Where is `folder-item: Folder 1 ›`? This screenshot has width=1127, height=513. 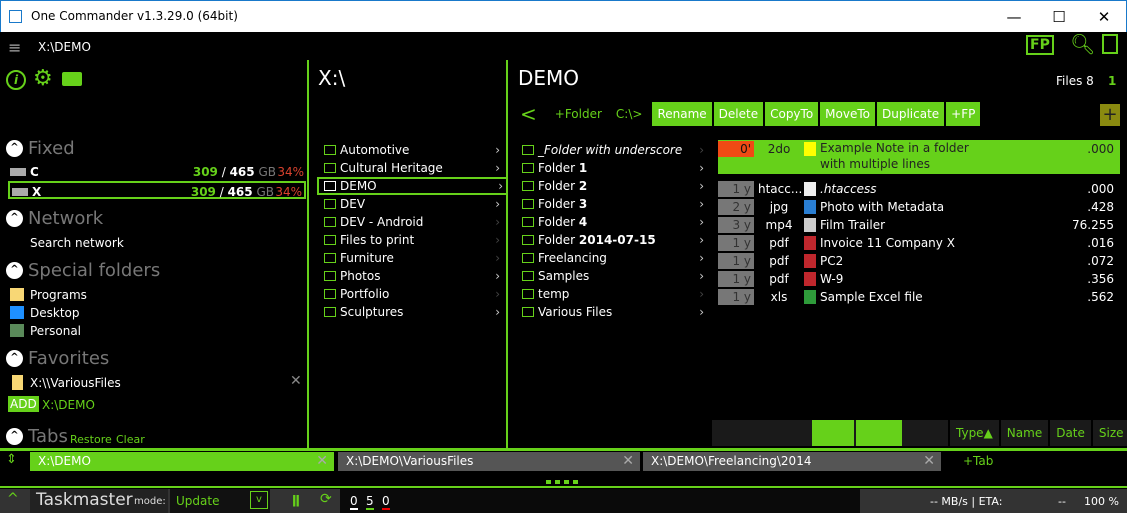
folder-item: Folder 1 › is located at coordinates (615, 168).